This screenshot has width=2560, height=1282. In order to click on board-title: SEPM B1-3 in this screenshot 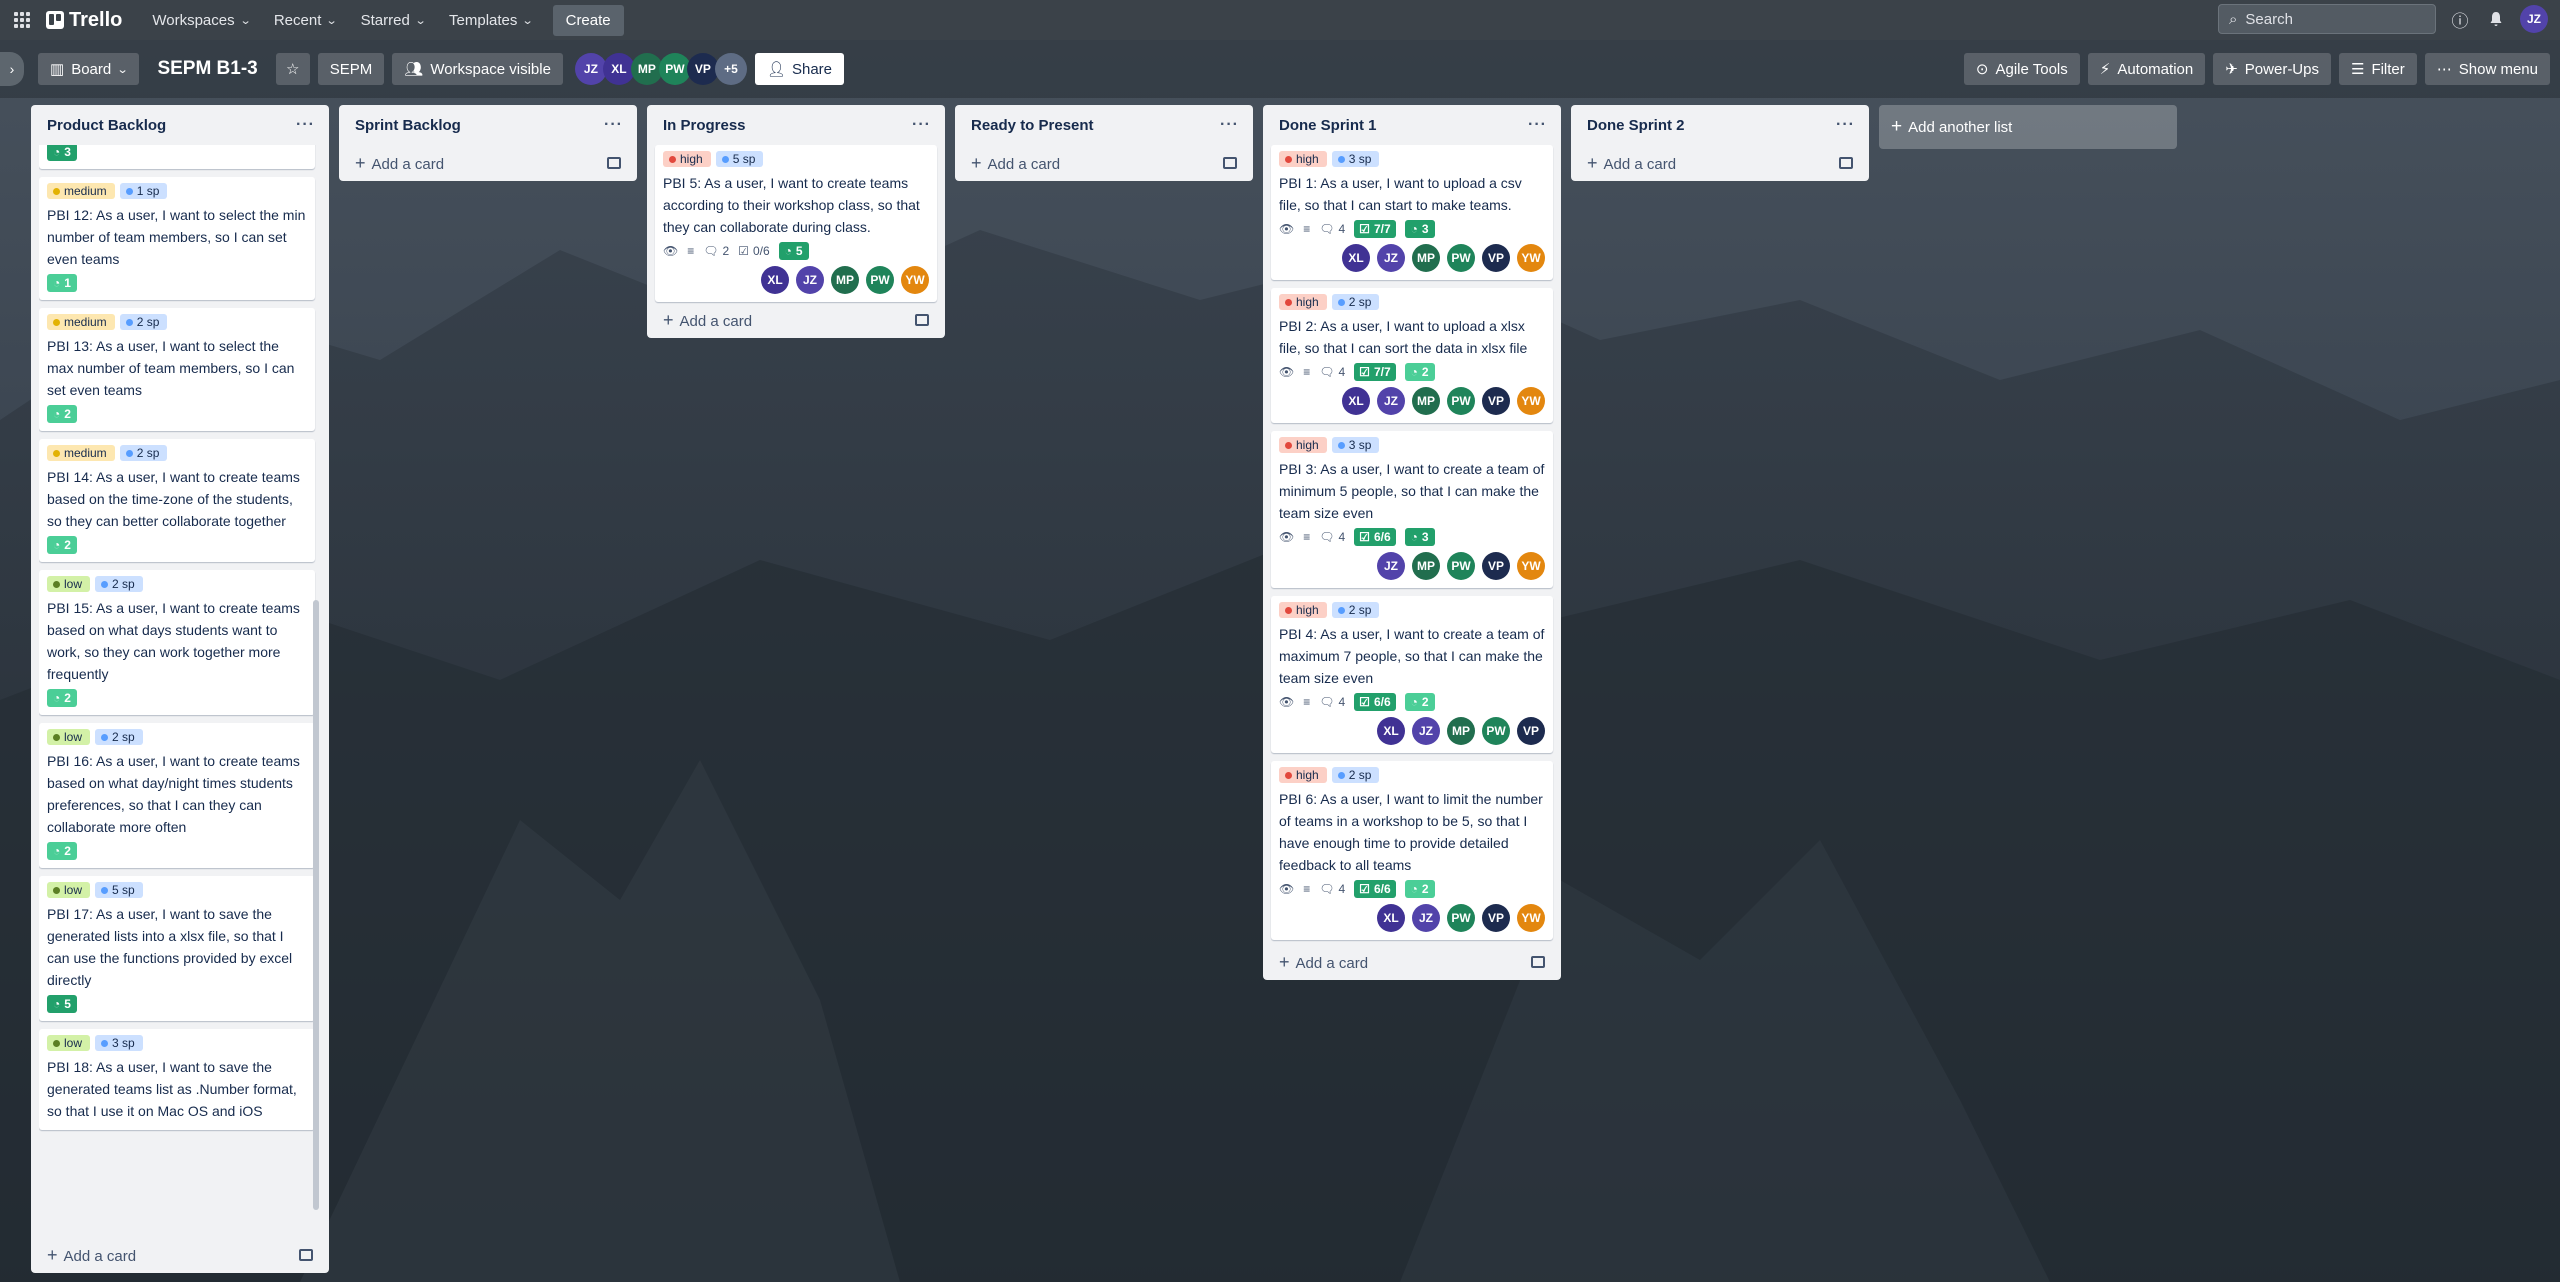, I will do `click(207, 69)`.